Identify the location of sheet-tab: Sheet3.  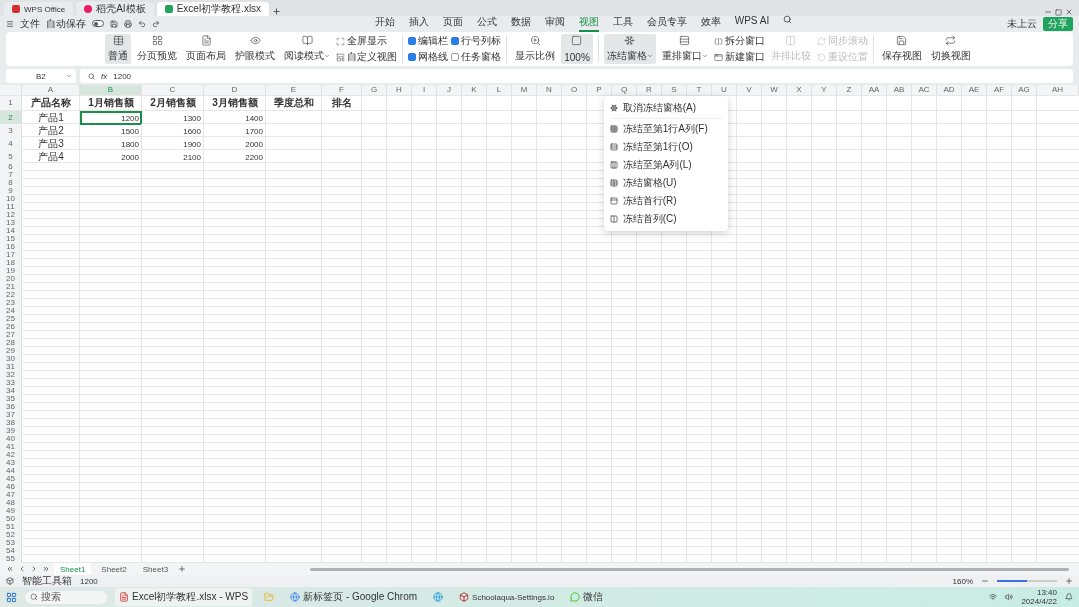
(155, 569).